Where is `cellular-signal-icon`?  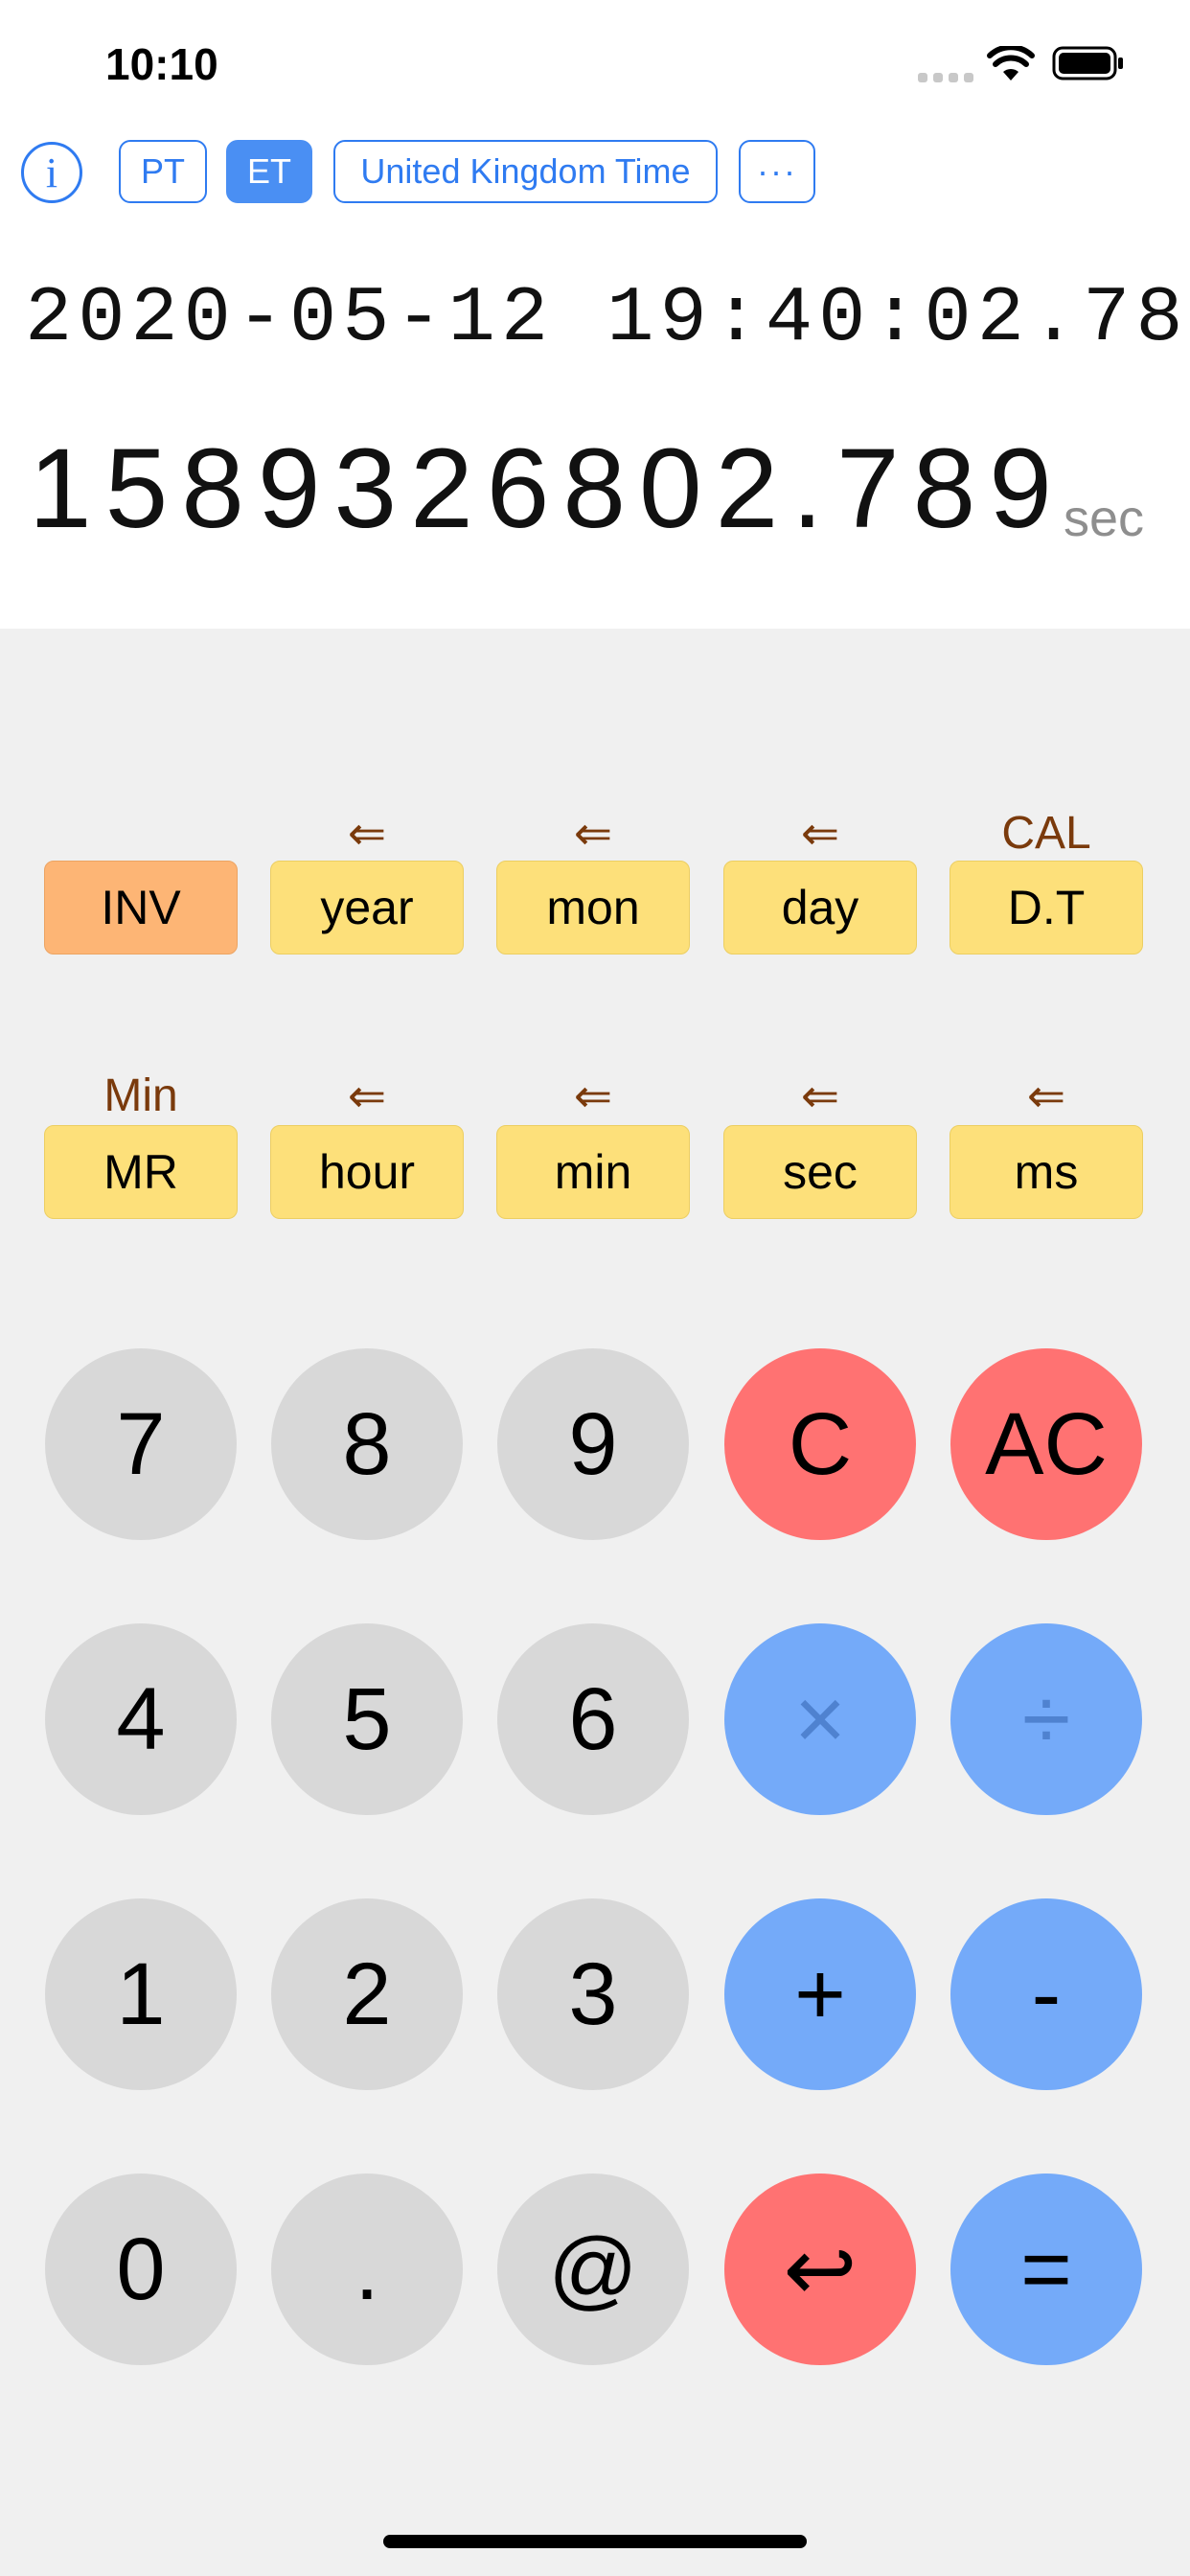
cellular-signal-icon is located at coordinates (947, 77).